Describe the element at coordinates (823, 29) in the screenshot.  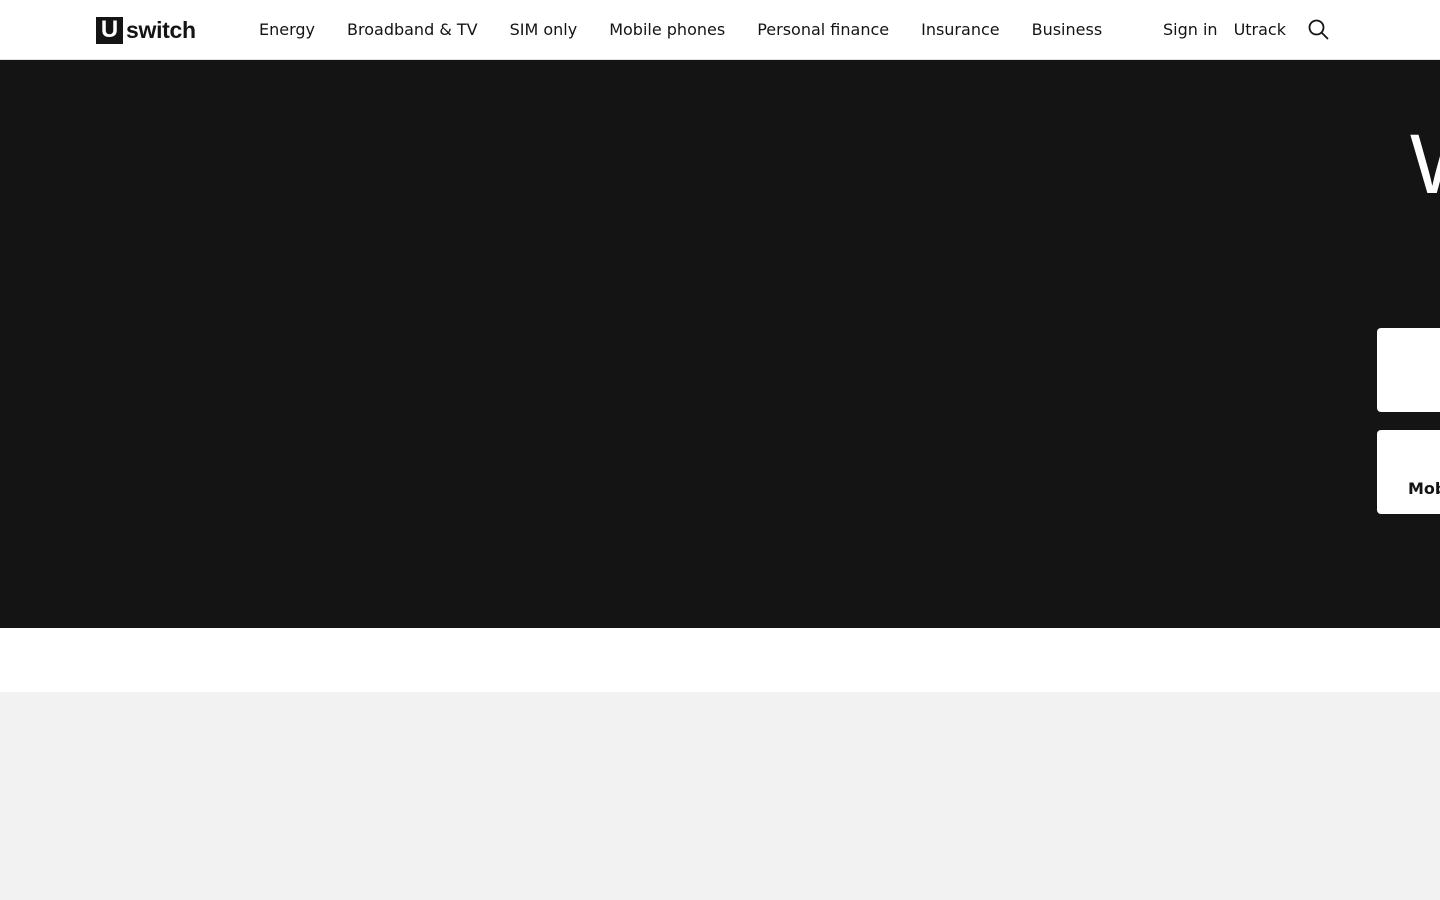
I see `nav-item-personal-finance: Personal finance` at that location.